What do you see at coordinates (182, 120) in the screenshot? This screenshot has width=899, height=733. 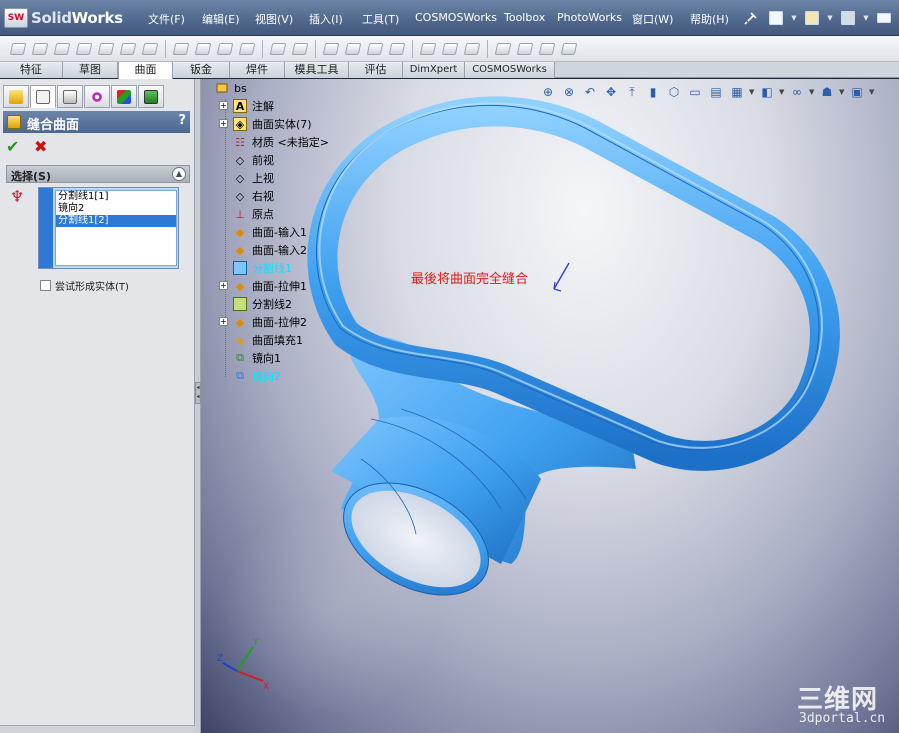 I see `help-button: ?` at bounding box center [182, 120].